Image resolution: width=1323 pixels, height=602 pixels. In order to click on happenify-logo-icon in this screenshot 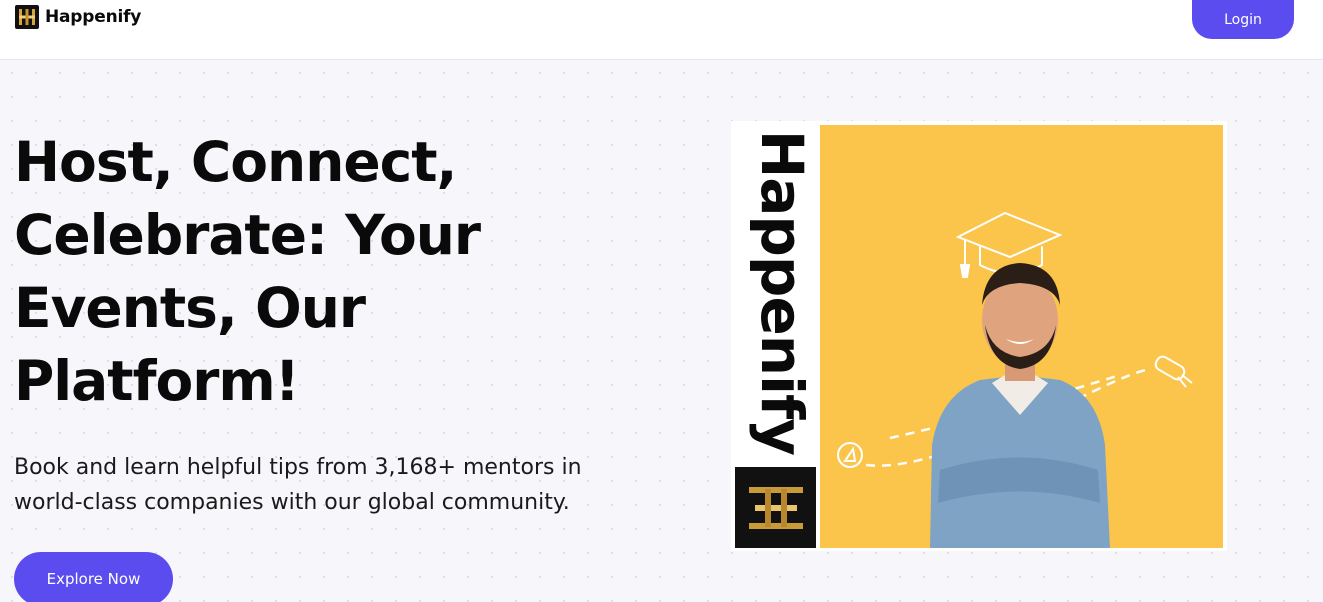, I will do `click(27, 17)`.